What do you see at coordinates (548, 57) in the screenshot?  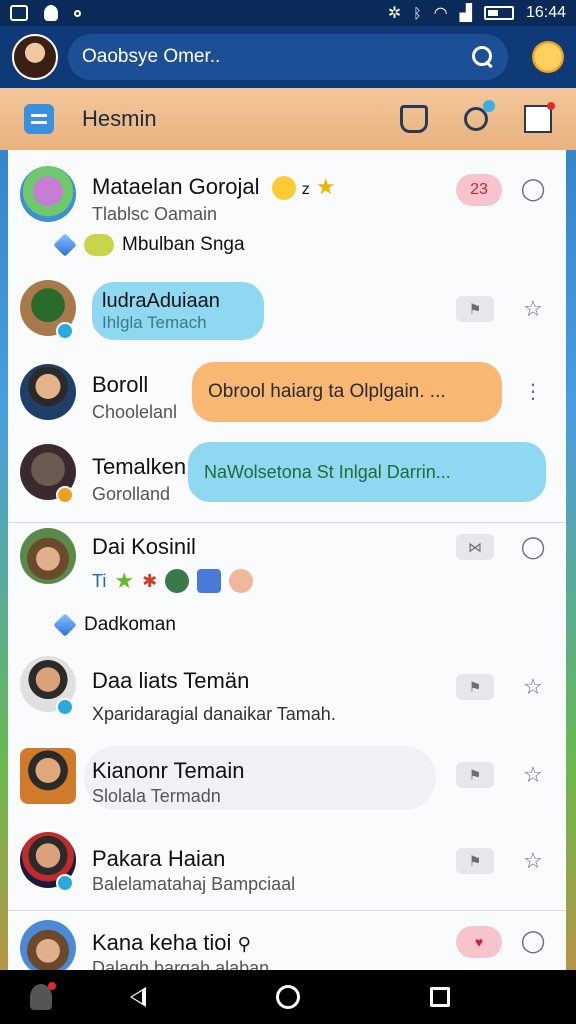 I see `emoji-status-button` at bounding box center [548, 57].